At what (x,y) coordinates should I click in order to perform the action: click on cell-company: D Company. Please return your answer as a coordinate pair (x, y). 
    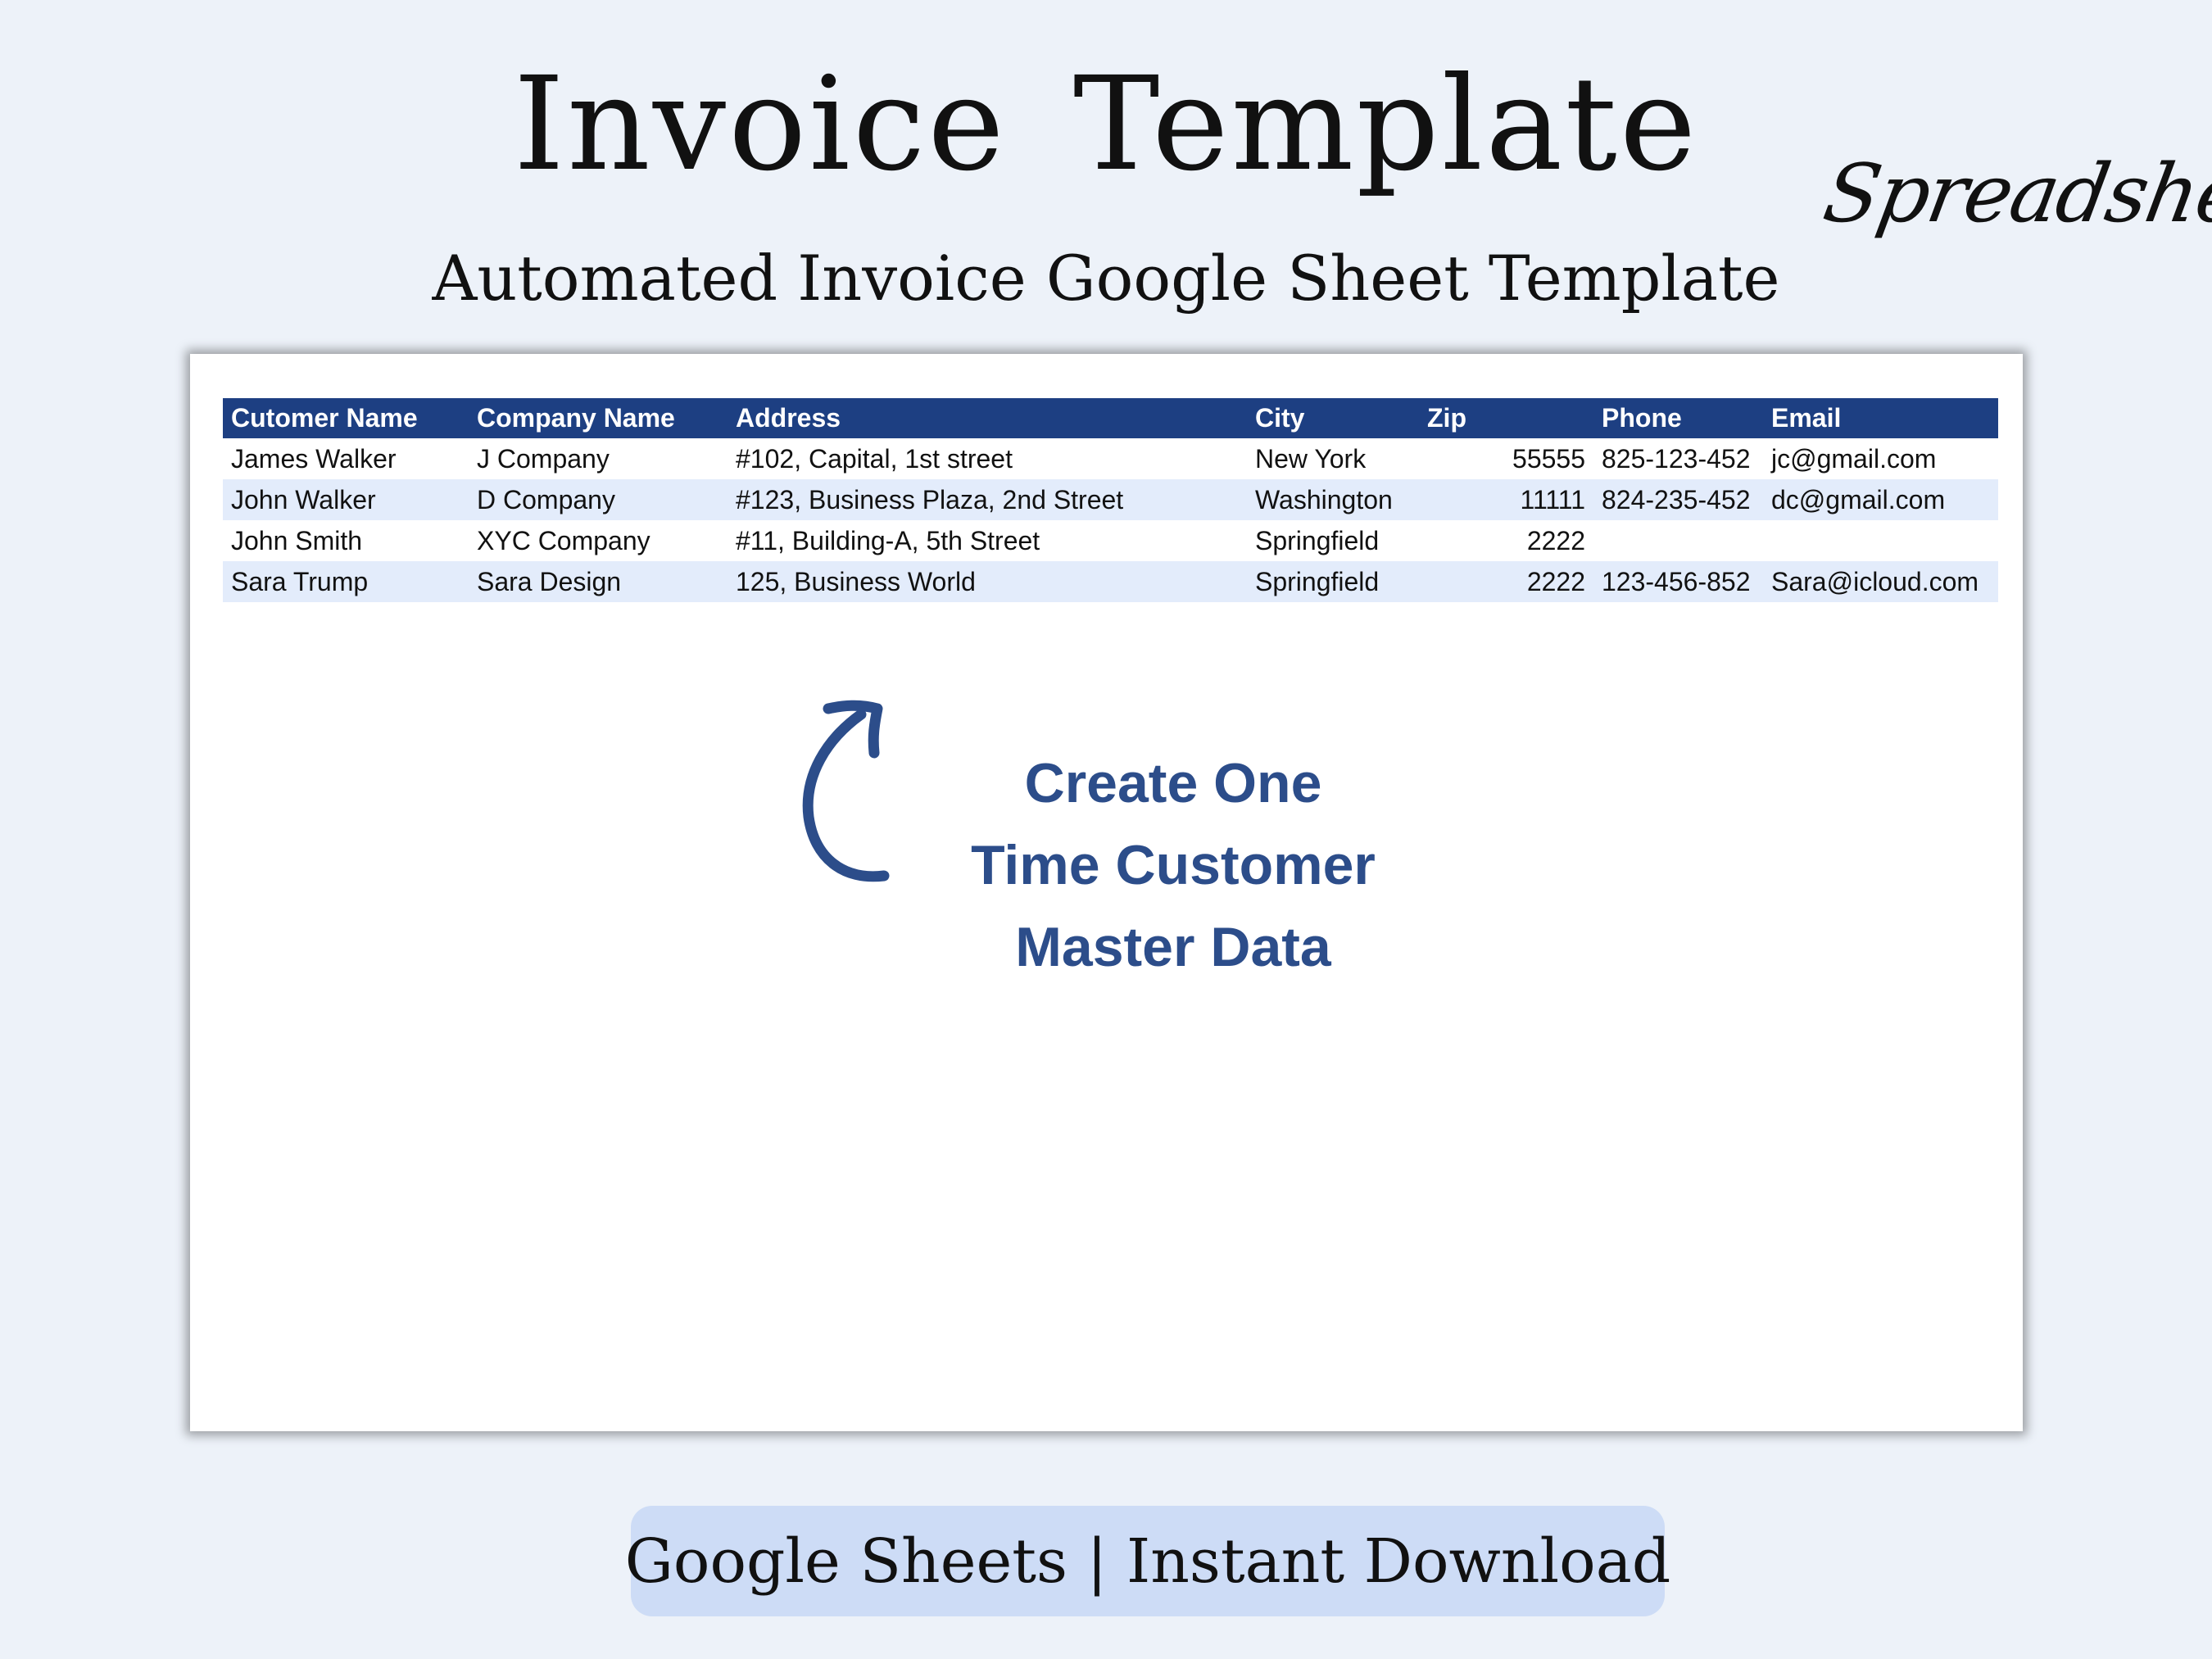
    Looking at the image, I should click on (598, 499).